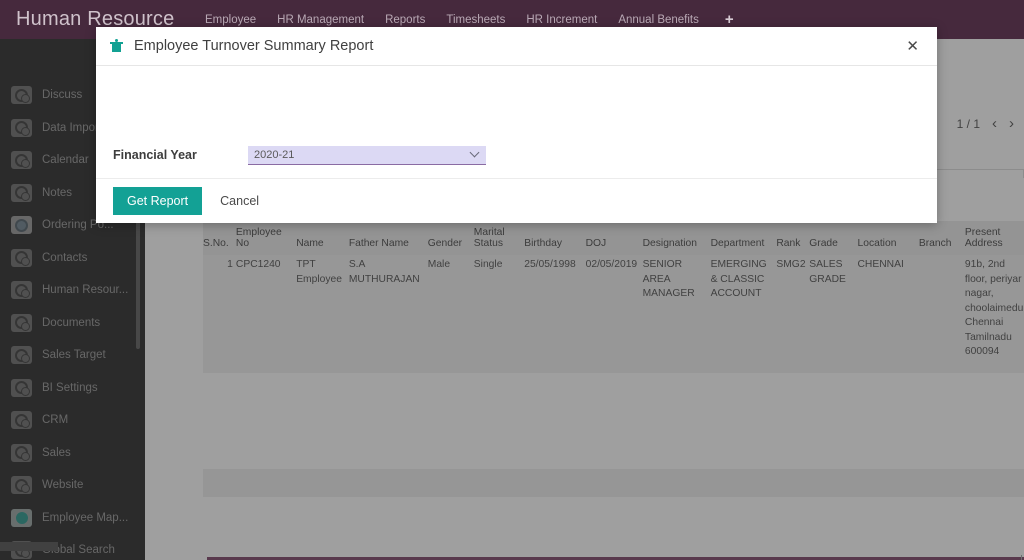 Image resolution: width=1024 pixels, height=560 pixels. Describe the element at coordinates (729, 19) in the screenshot. I see `add-plus-icon: +` at that location.